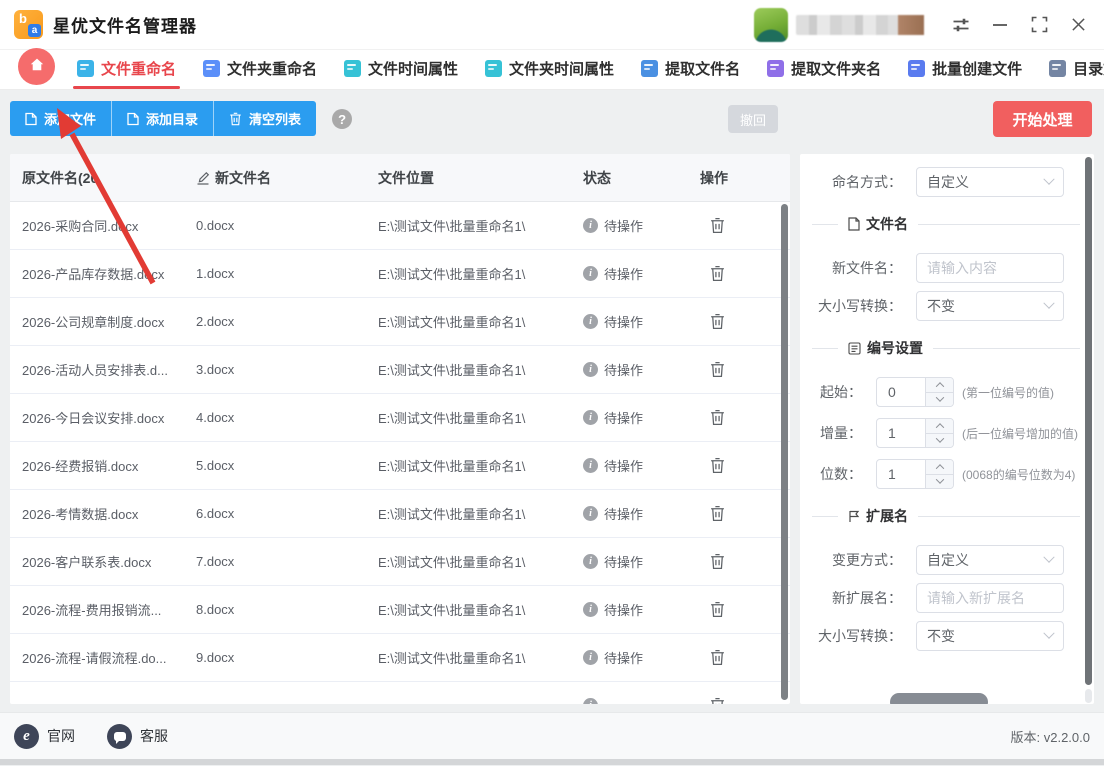  What do you see at coordinates (961, 25) in the screenshot?
I see `settings-sliders-icon` at bounding box center [961, 25].